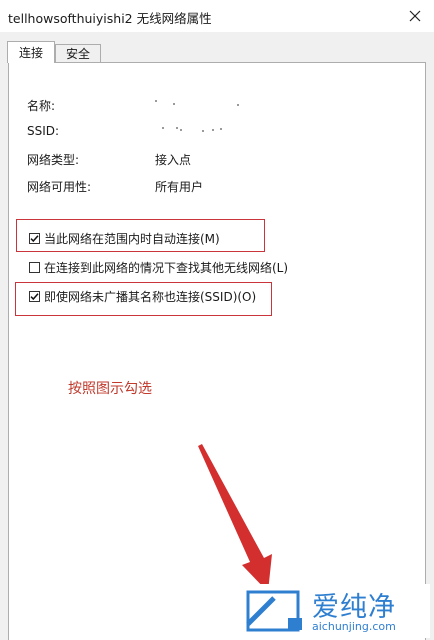  I want to click on instruction-annotation: 按照图示勾选, so click(110, 389).